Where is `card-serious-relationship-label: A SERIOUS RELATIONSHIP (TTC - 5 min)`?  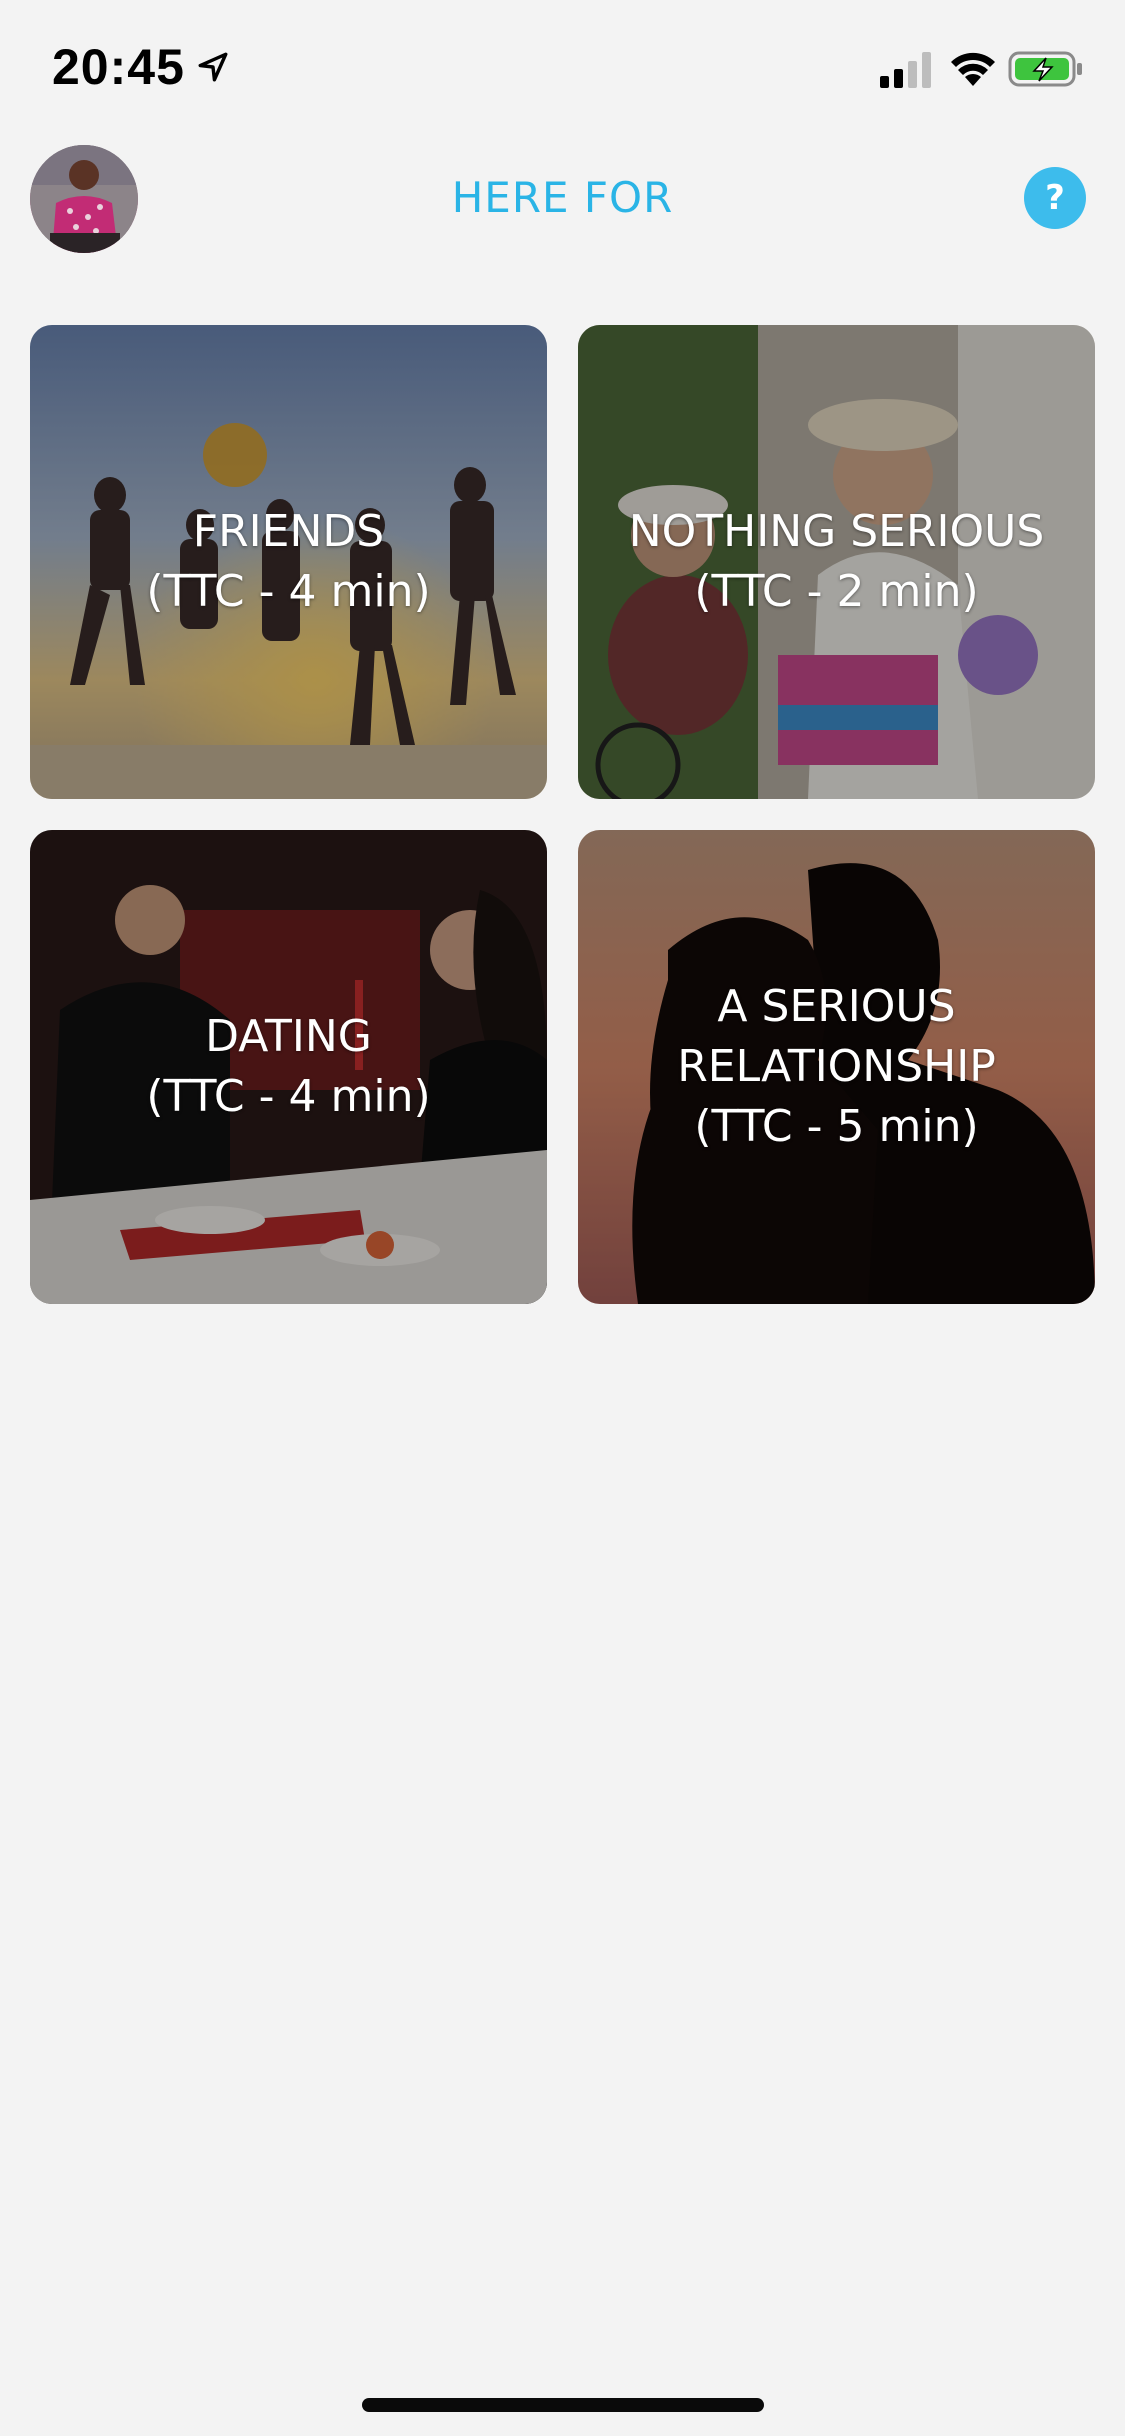 card-serious-relationship-label: A SERIOUS RELATIONSHIP (TTC - 5 min) is located at coordinates (836, 1067).